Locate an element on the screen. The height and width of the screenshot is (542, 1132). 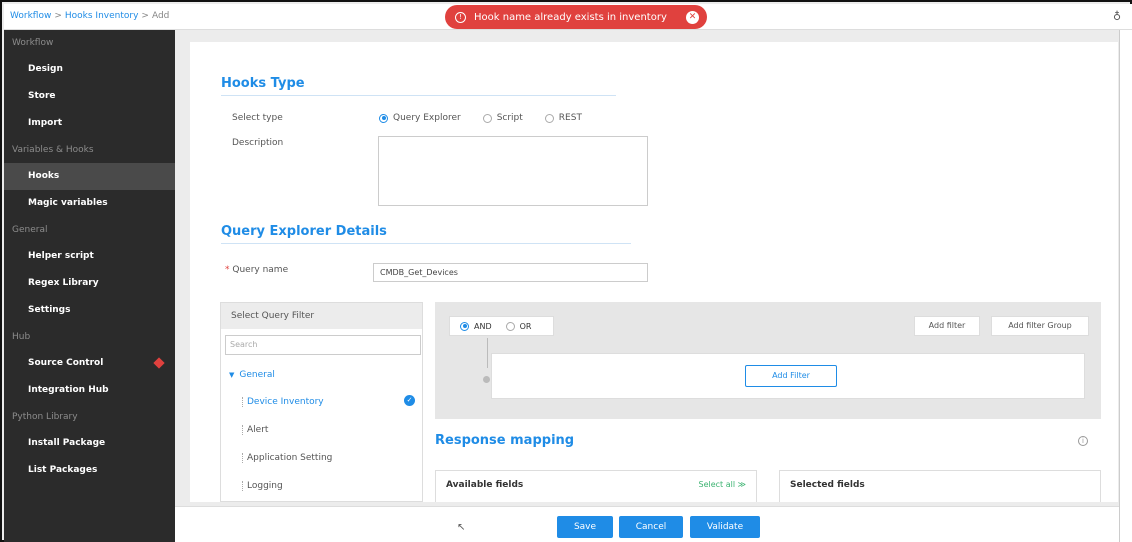
filter-search-input: Search is located at coordinates (323, 345).